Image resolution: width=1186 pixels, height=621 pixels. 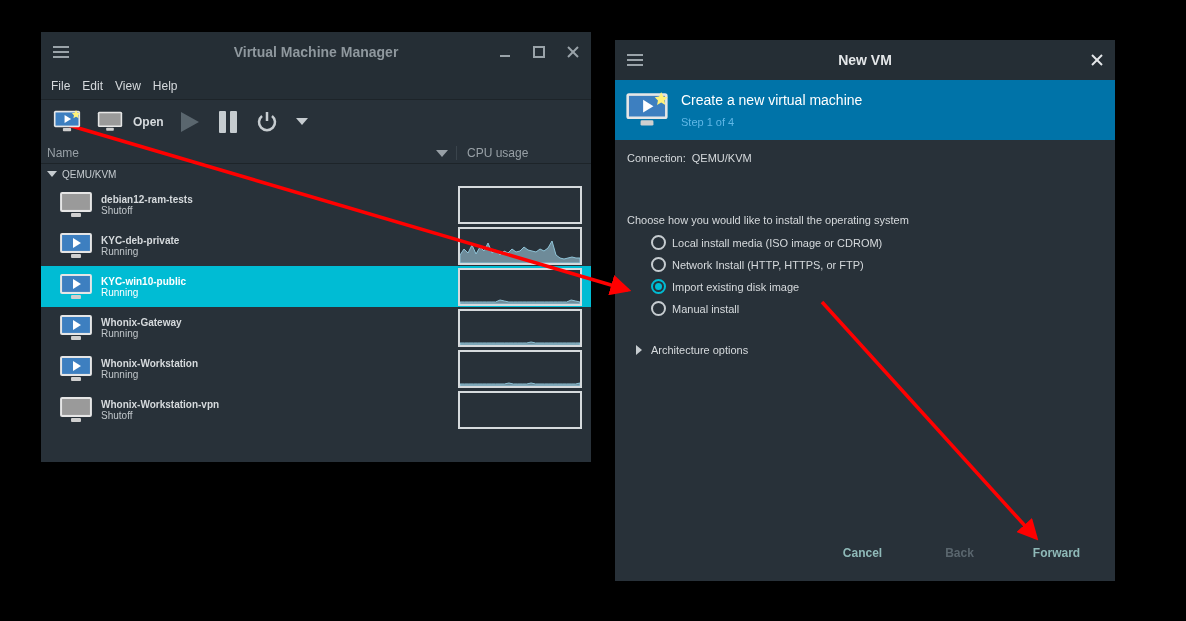 I want to click on radio-option: Local install media (ISO image or CDROM), so click(x=877, y=242).